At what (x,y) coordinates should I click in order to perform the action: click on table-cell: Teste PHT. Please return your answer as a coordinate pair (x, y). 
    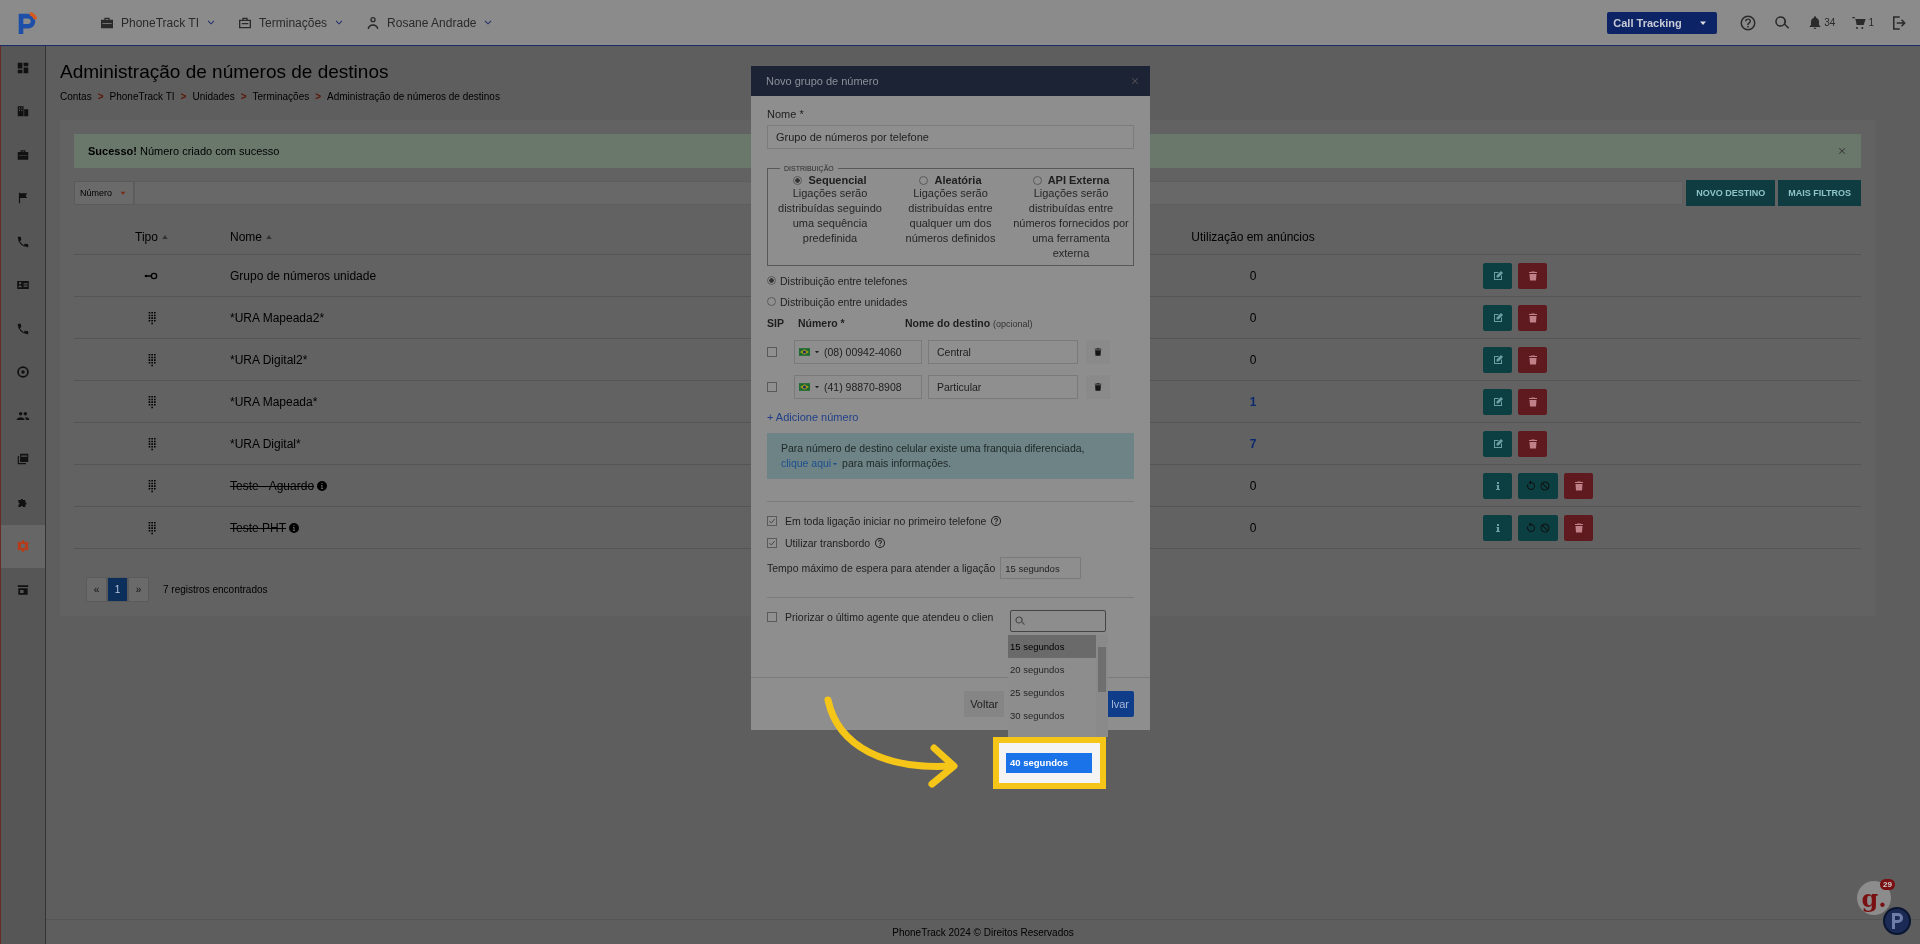
    Looking at the image, I should click on (258, 527).